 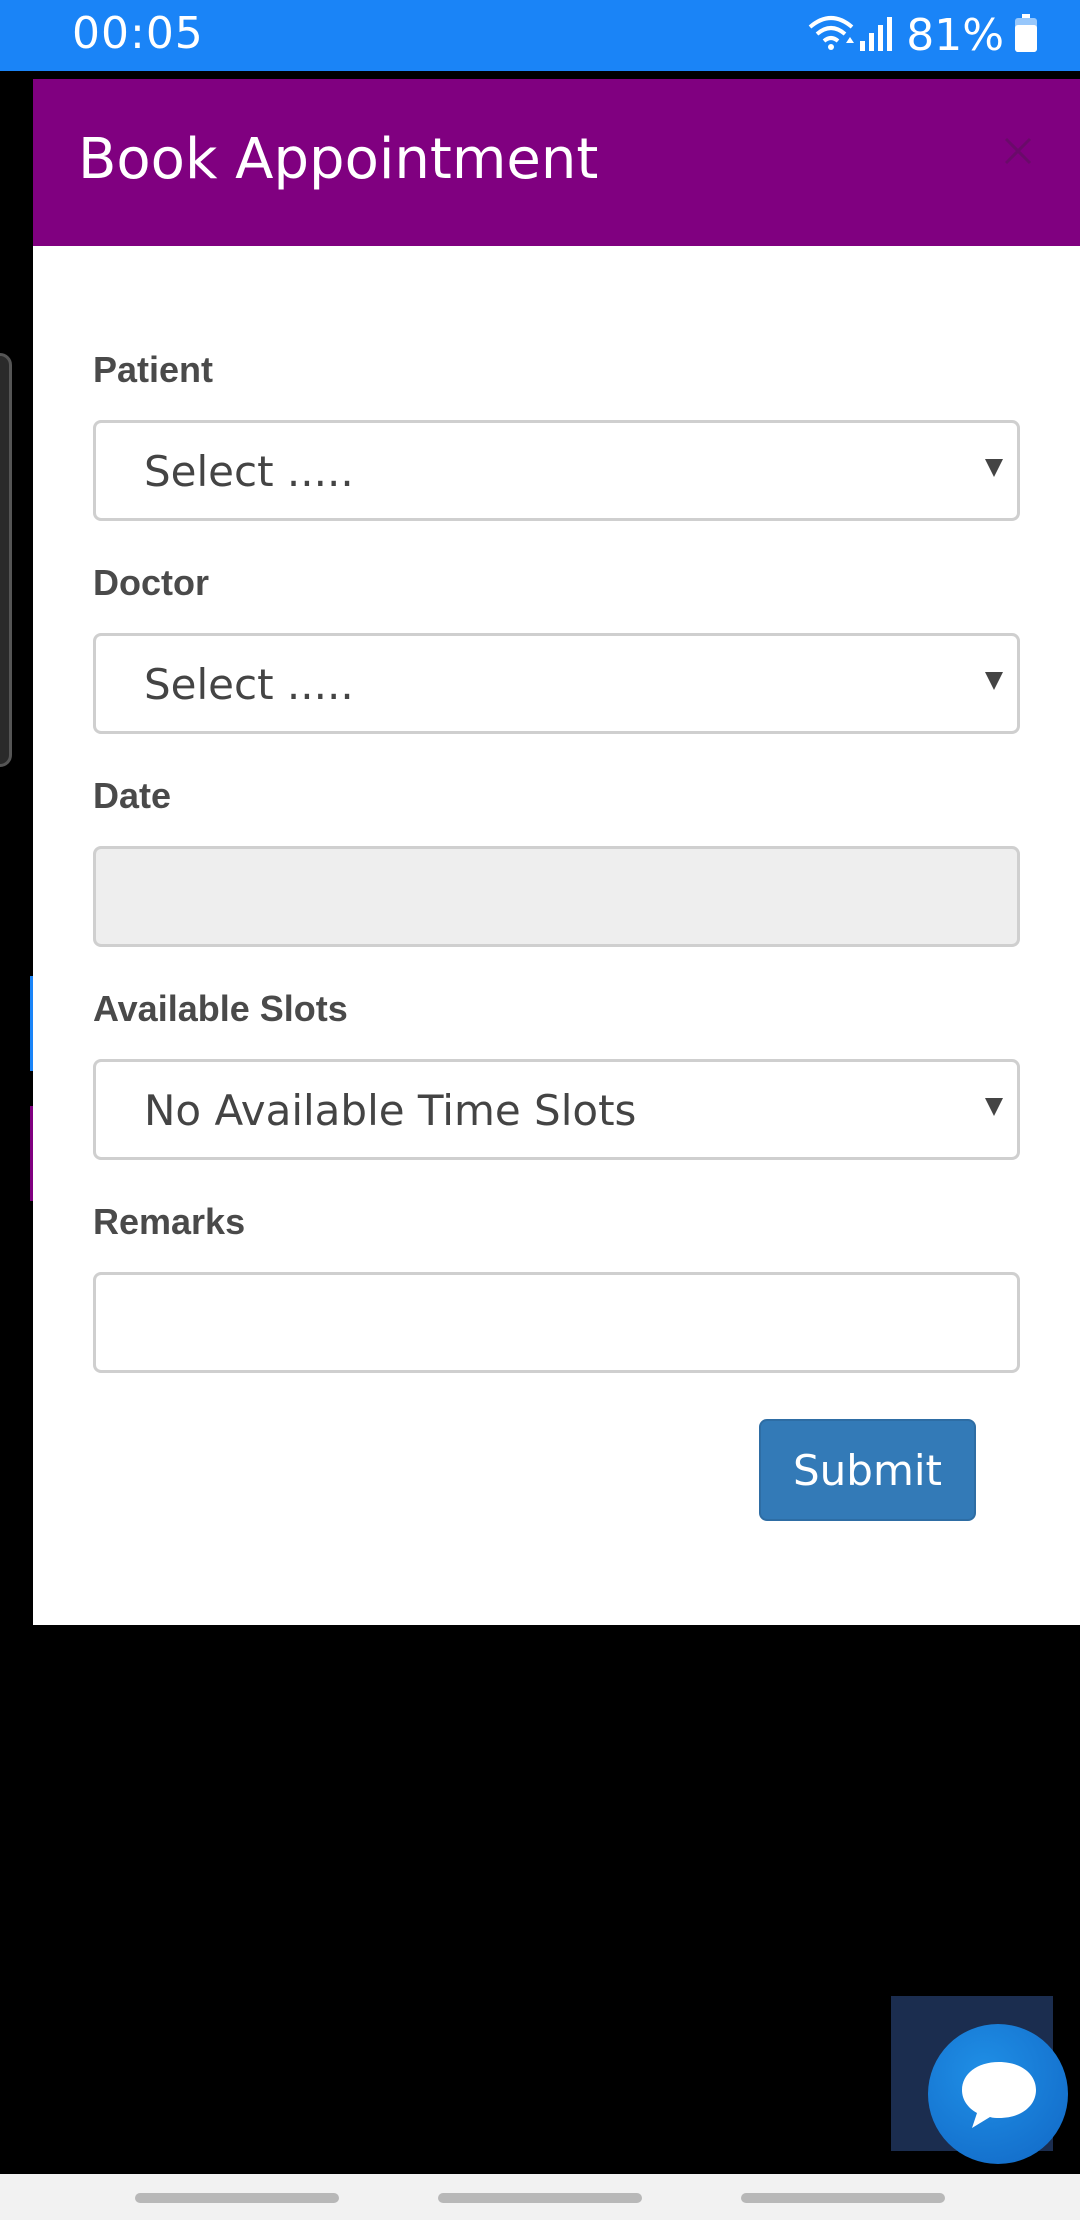 I want to click on status-icons: 81%, so click(x=922, y=35).